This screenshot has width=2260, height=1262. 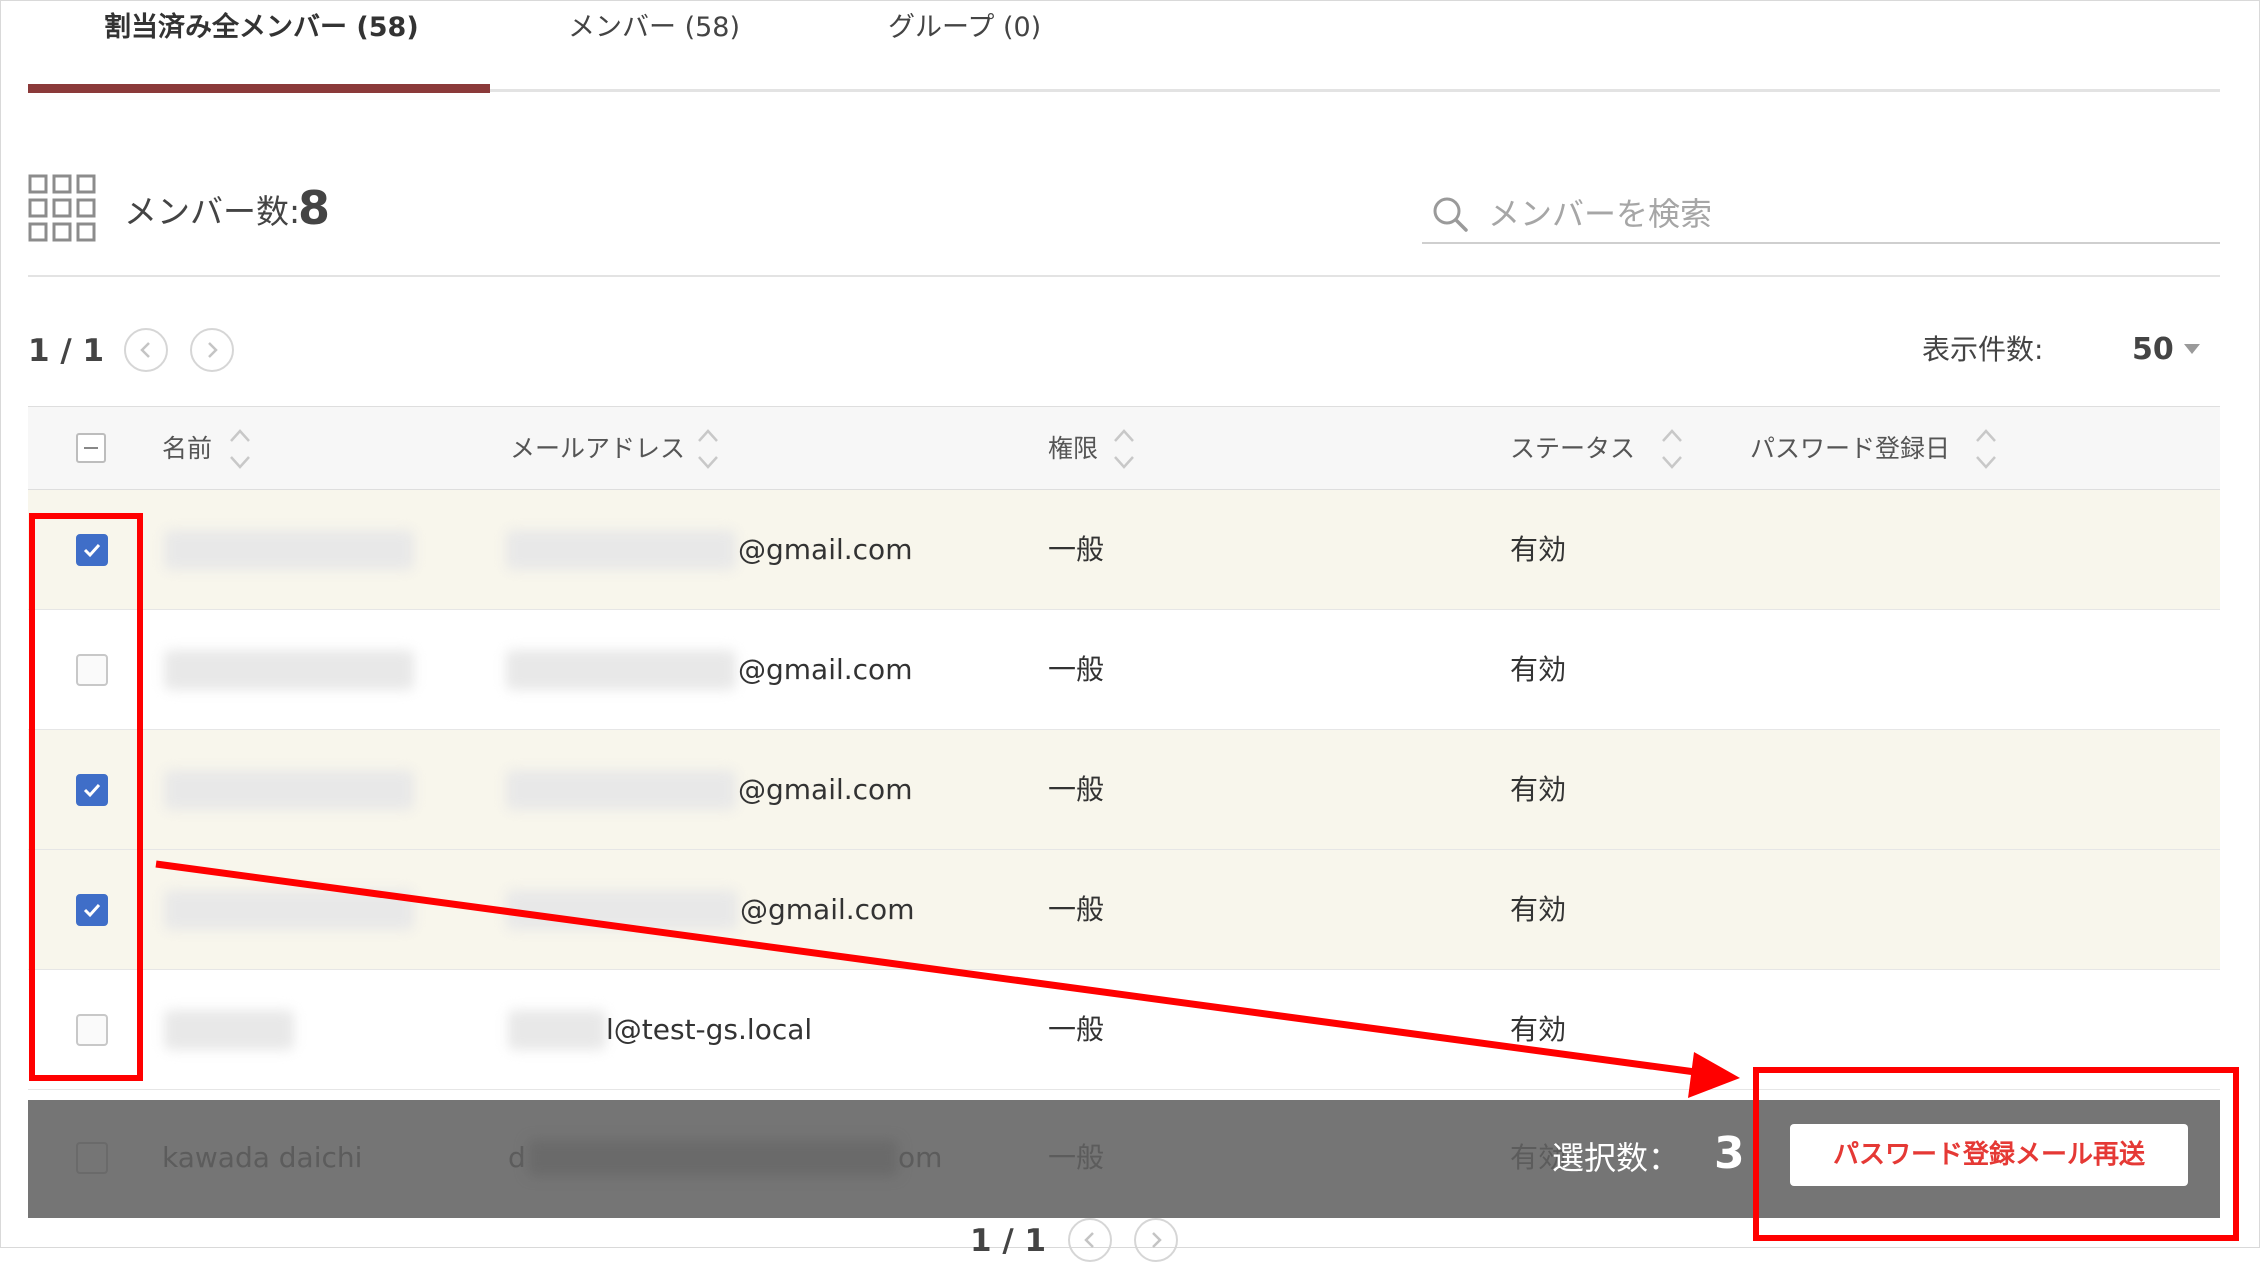 What do you see at coordinates (91, 448) in the screenshot?
I see `select-all-checkbox` at bounding box center [91, 448].